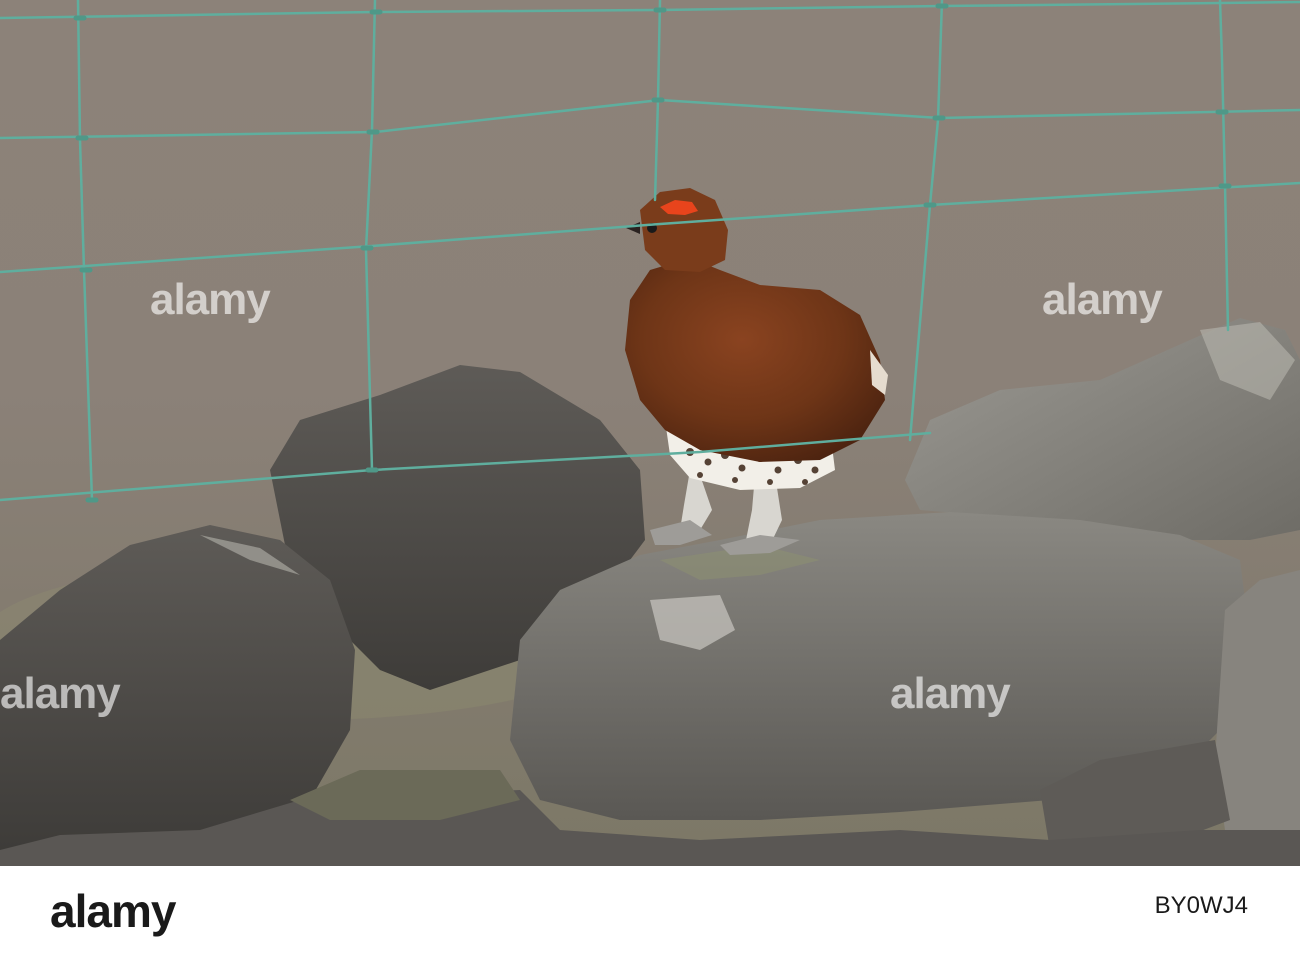 This screenshot has width=1300, height=956. What do you see at coordinates (1201, 905) in the screenshot?
I see `image-reference-code: BY0WJ4` at bounding box center [1201, 905].